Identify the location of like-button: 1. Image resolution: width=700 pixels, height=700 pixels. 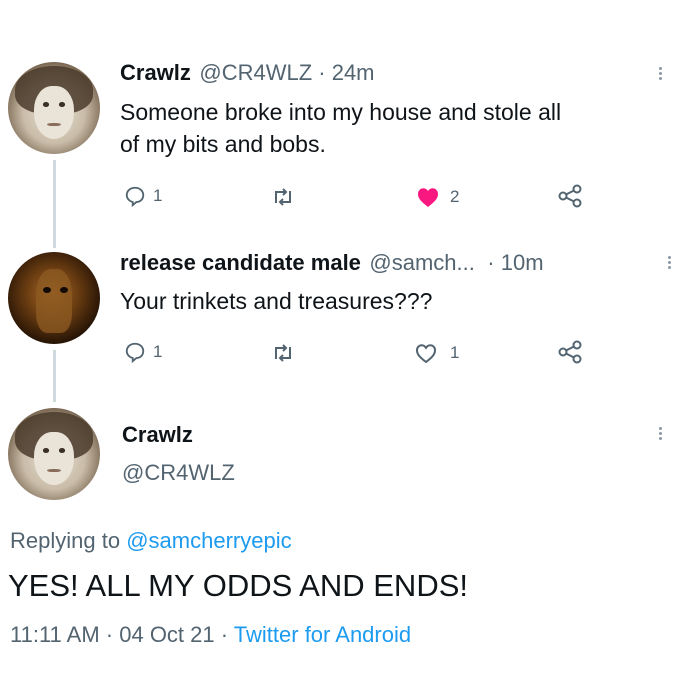
(436, 353).